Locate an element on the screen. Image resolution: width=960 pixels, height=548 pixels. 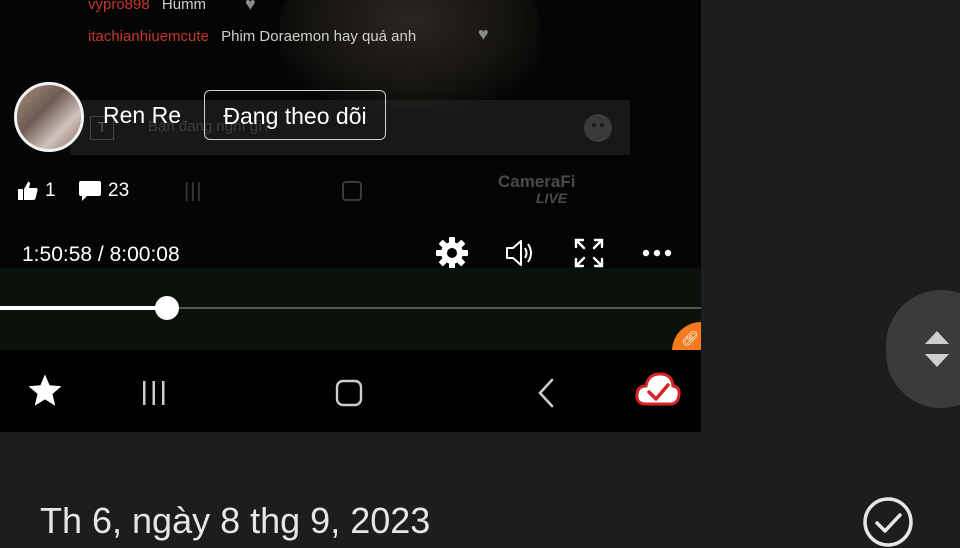
check-circle-icon is located at coordinates (888, 522).